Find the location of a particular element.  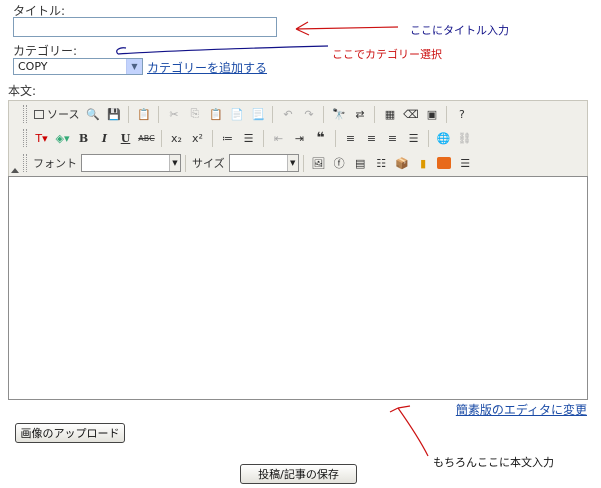

smiley-icon: ▮ is located at coordinates (423, 163).